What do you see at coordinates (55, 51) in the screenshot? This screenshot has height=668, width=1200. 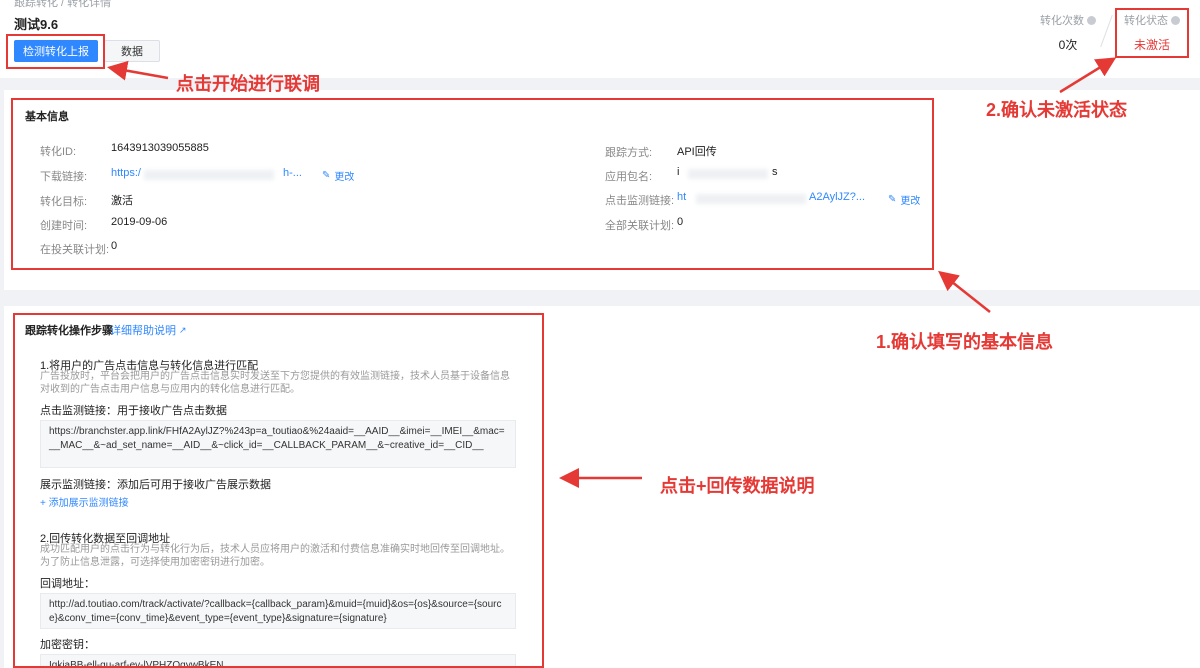 I see `annotation-box-detect-button` at bounding box center [55, 51].